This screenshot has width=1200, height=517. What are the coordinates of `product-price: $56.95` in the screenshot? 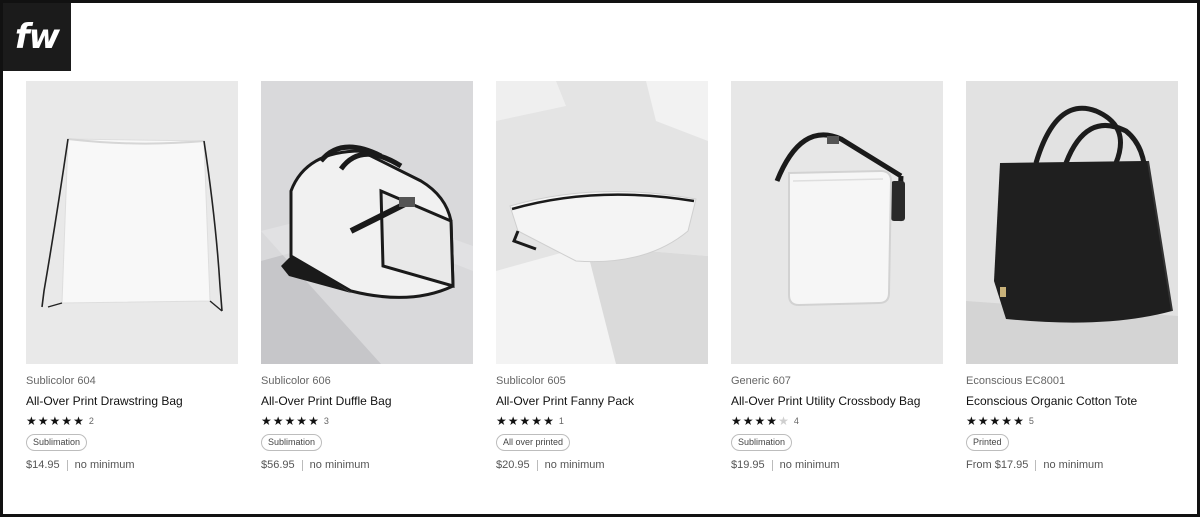 It's located at (278, 465).